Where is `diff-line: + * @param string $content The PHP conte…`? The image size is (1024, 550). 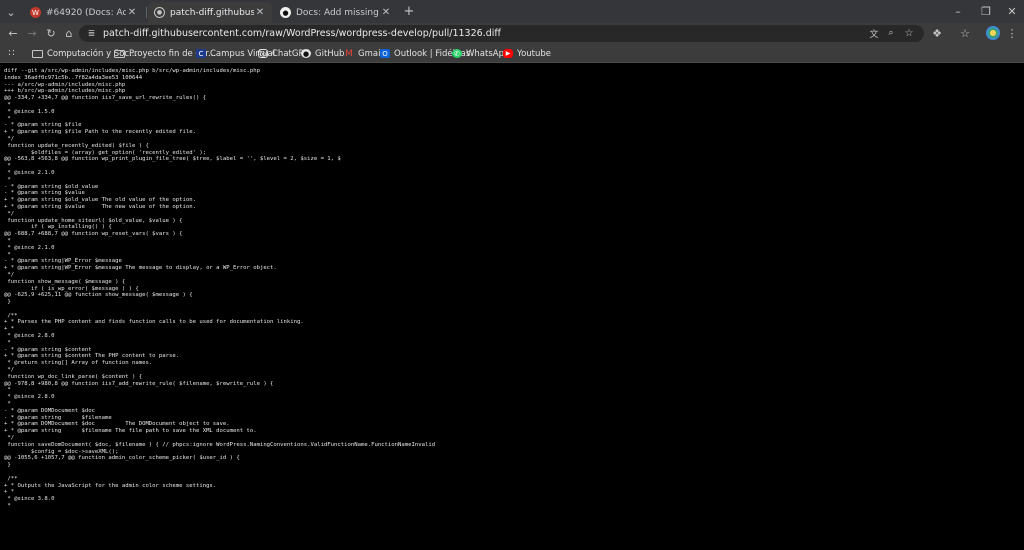
diff-line: + * @param string $content The PHP conte… is located at coordinates (92, 356).